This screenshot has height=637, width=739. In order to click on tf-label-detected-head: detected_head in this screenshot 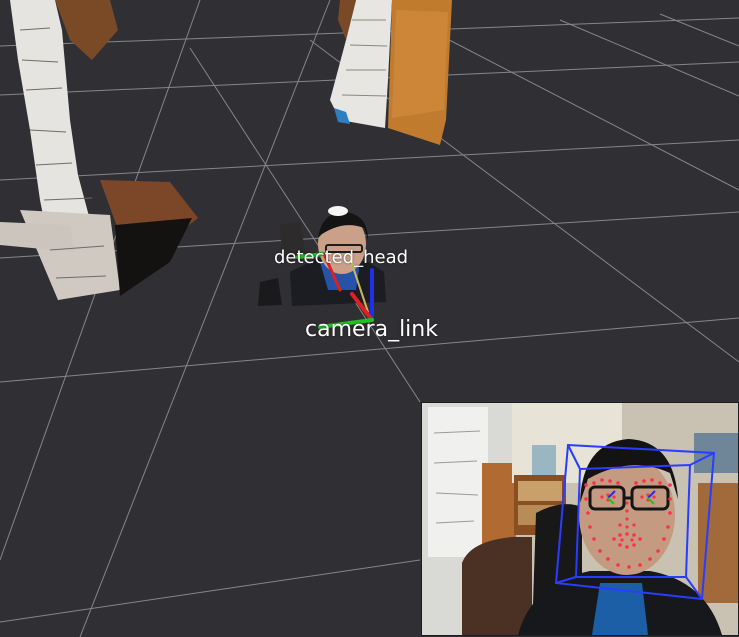, I will do `click(341, 257)`.